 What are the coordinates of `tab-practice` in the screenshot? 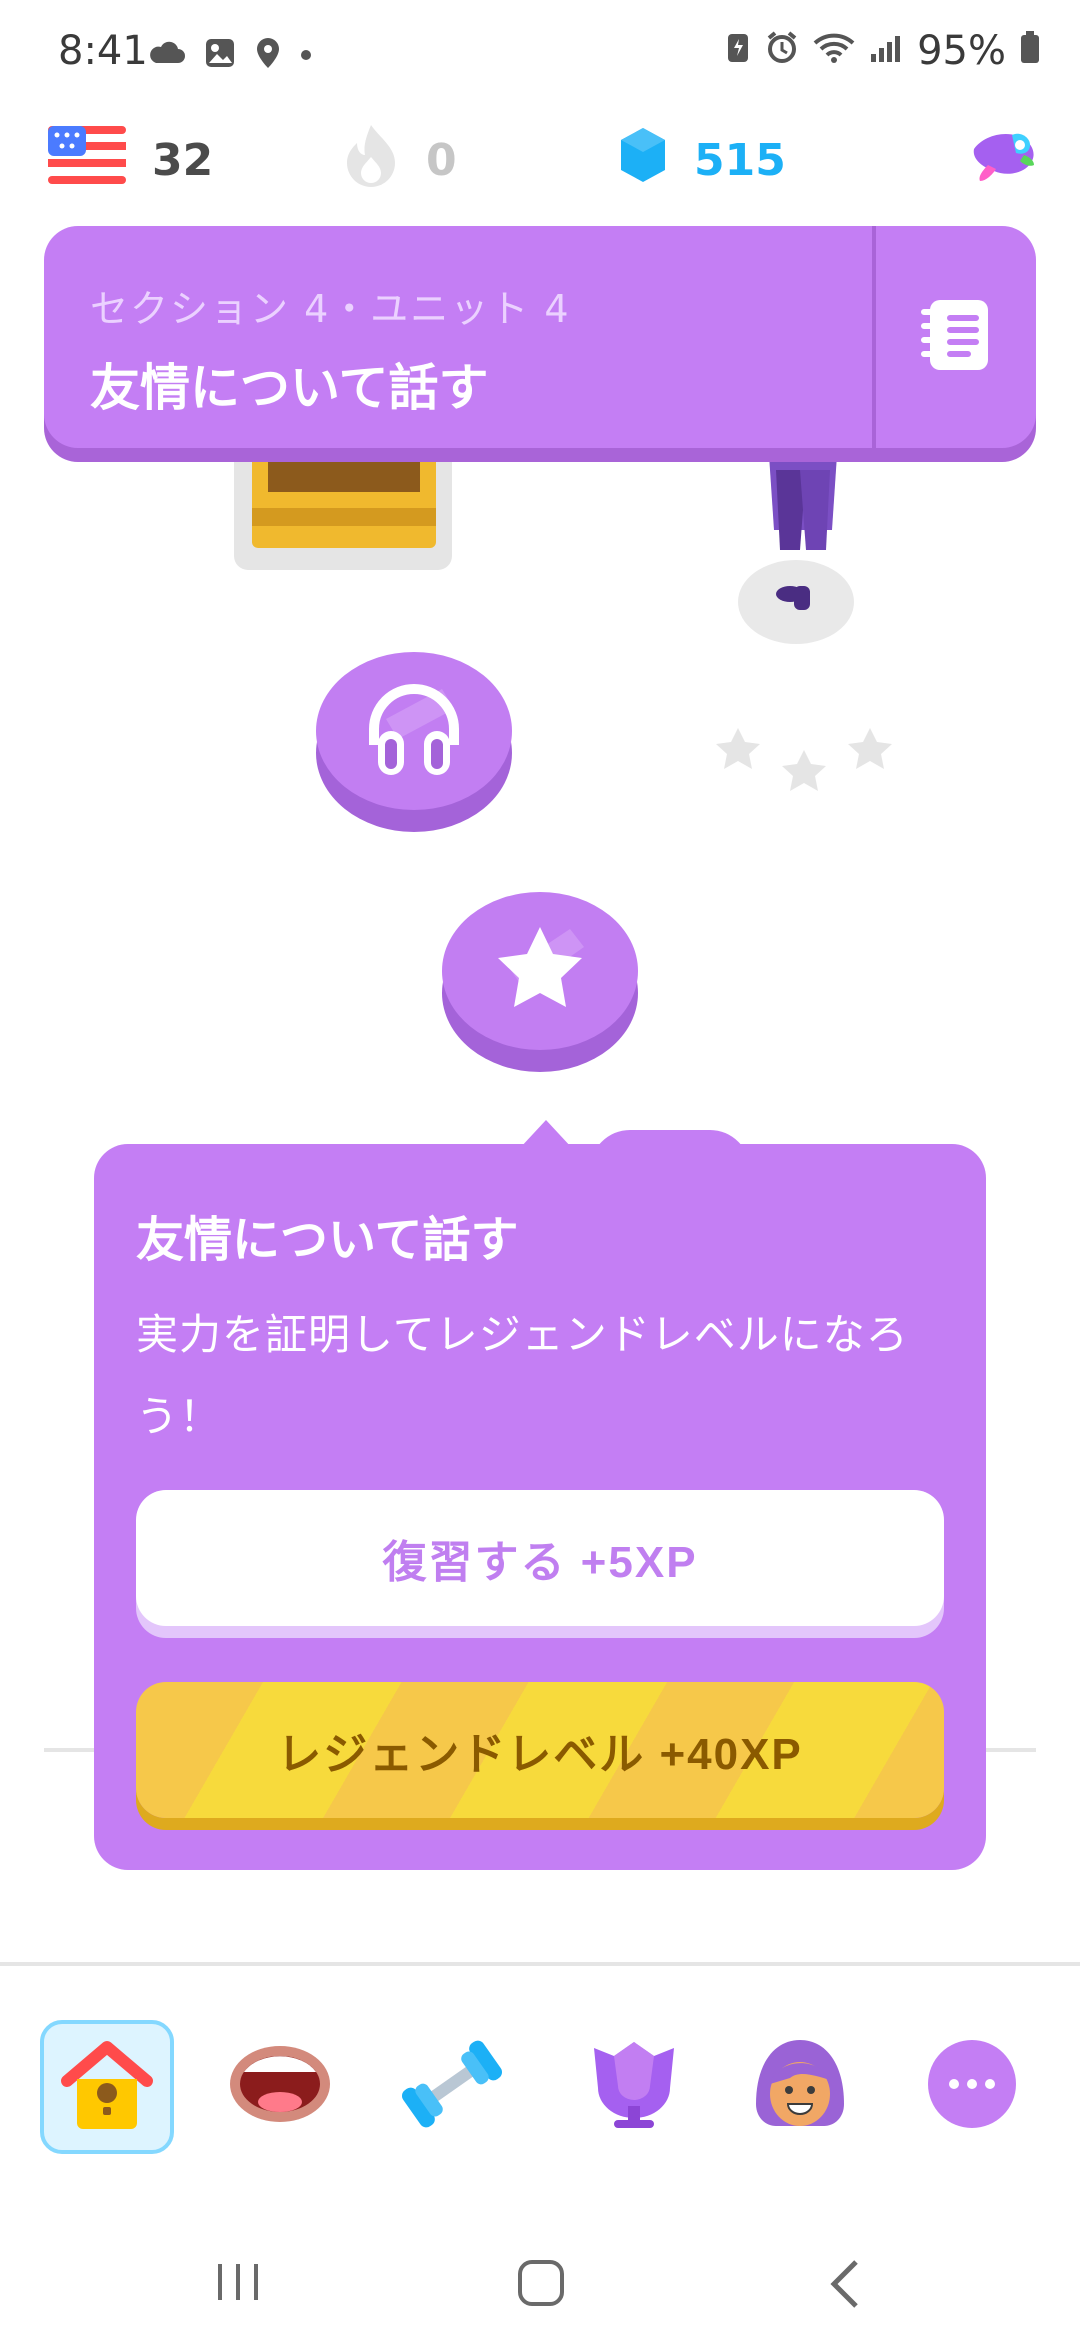 It's located at (452, 2086).